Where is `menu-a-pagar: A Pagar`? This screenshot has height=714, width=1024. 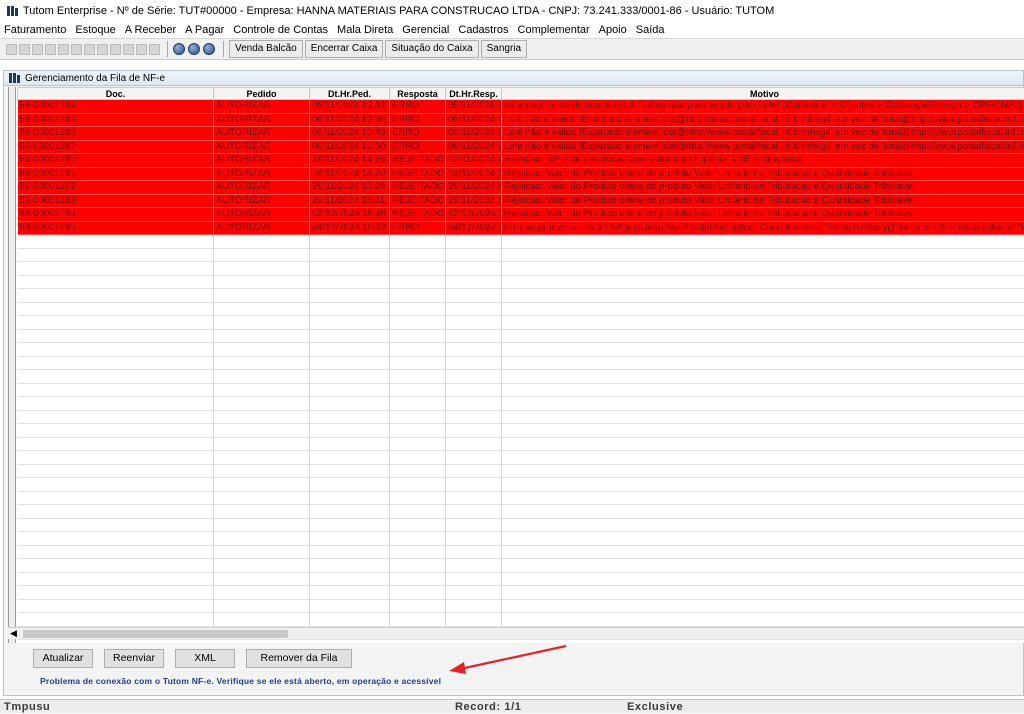 menu-a-pagar: A Pagar is located at coordinates (204, 30).